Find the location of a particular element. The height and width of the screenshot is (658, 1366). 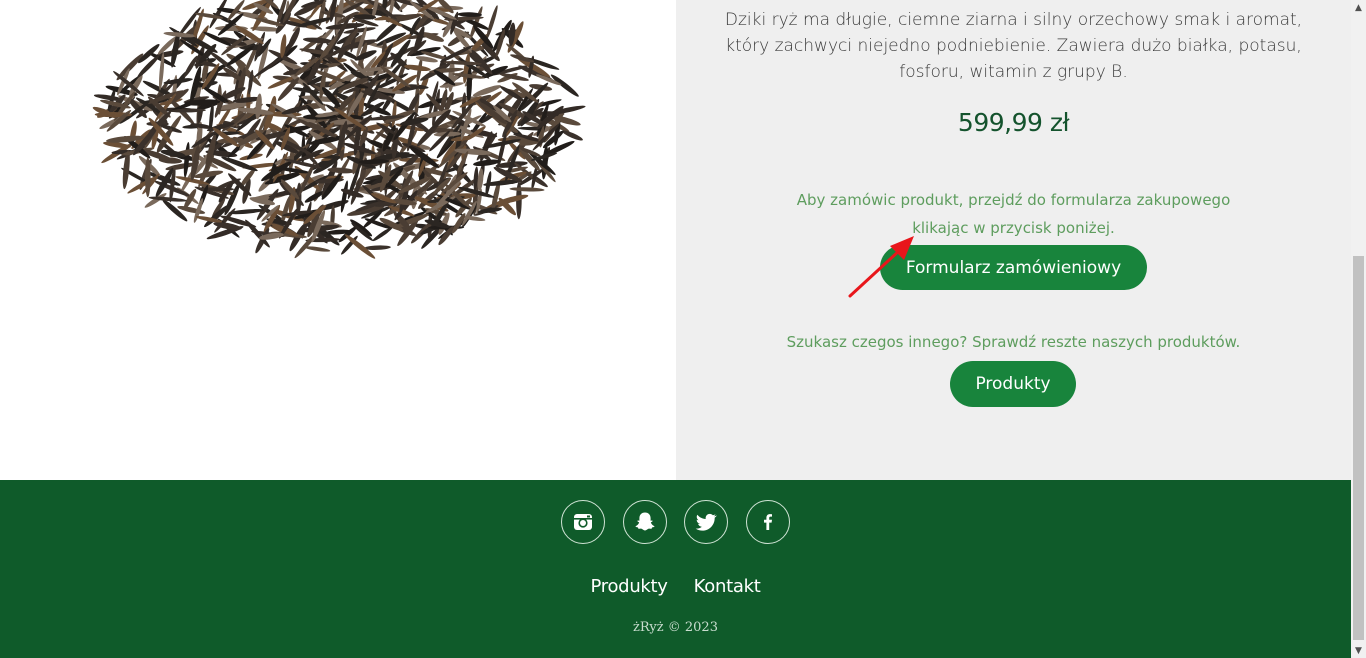

product-price: 599,99 zł is located at coordinates (1013, 122).